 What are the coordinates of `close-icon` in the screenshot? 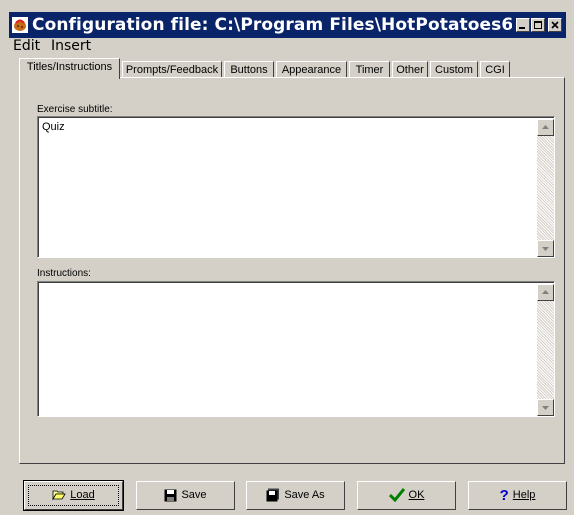 It's located at (555, 25).